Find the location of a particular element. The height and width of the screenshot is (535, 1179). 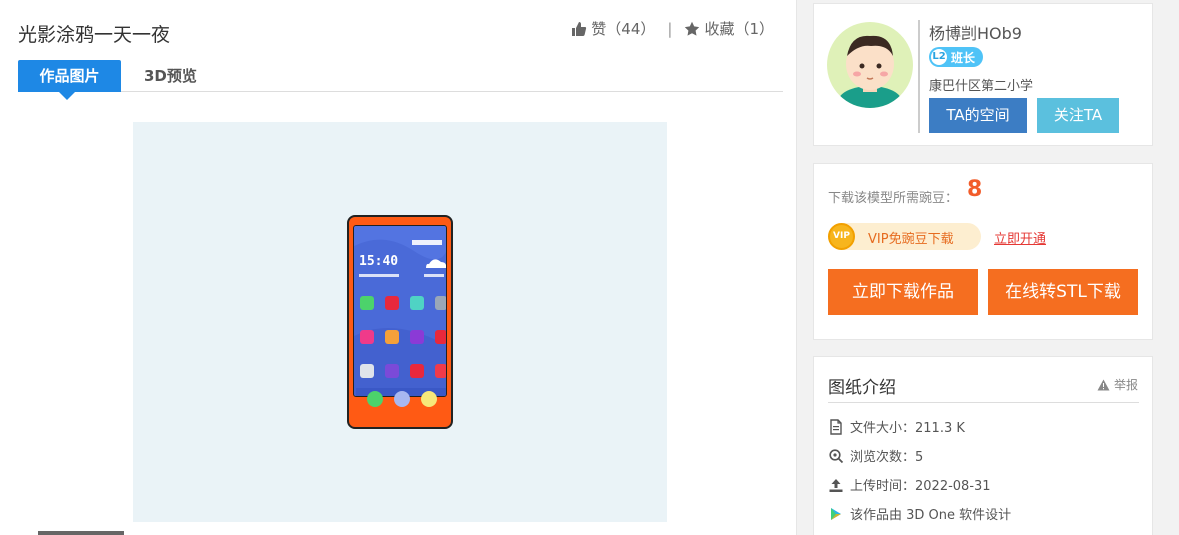

author-level-badge: L2 班长 is located at coordinates (956, 57).